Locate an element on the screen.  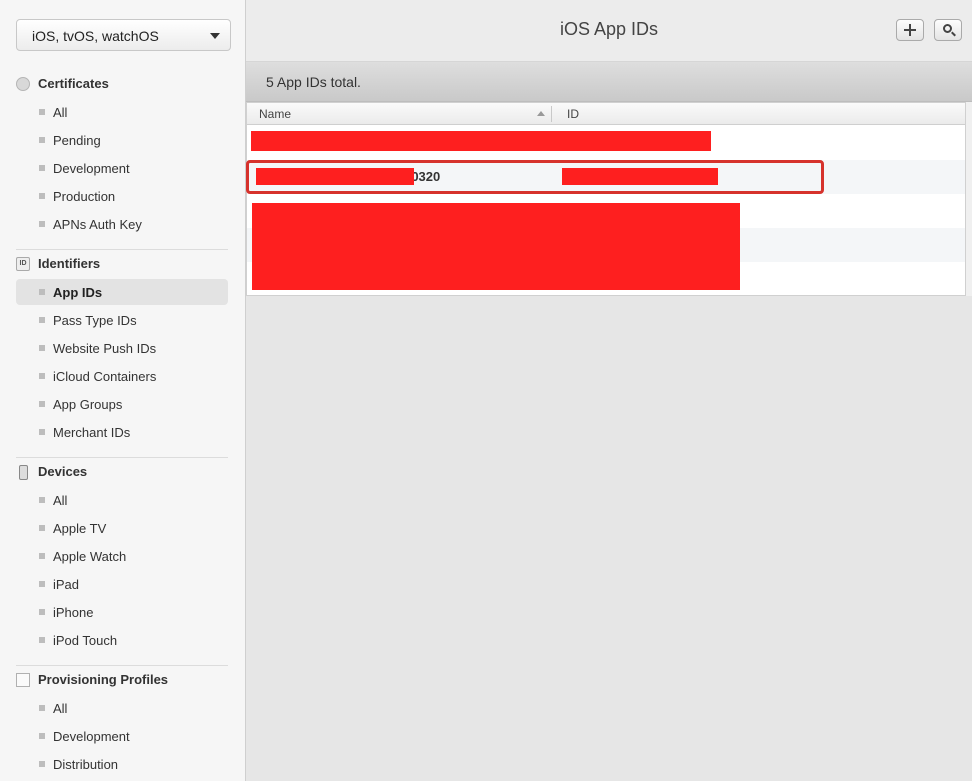
add-button is located at coordinates (910, 30).